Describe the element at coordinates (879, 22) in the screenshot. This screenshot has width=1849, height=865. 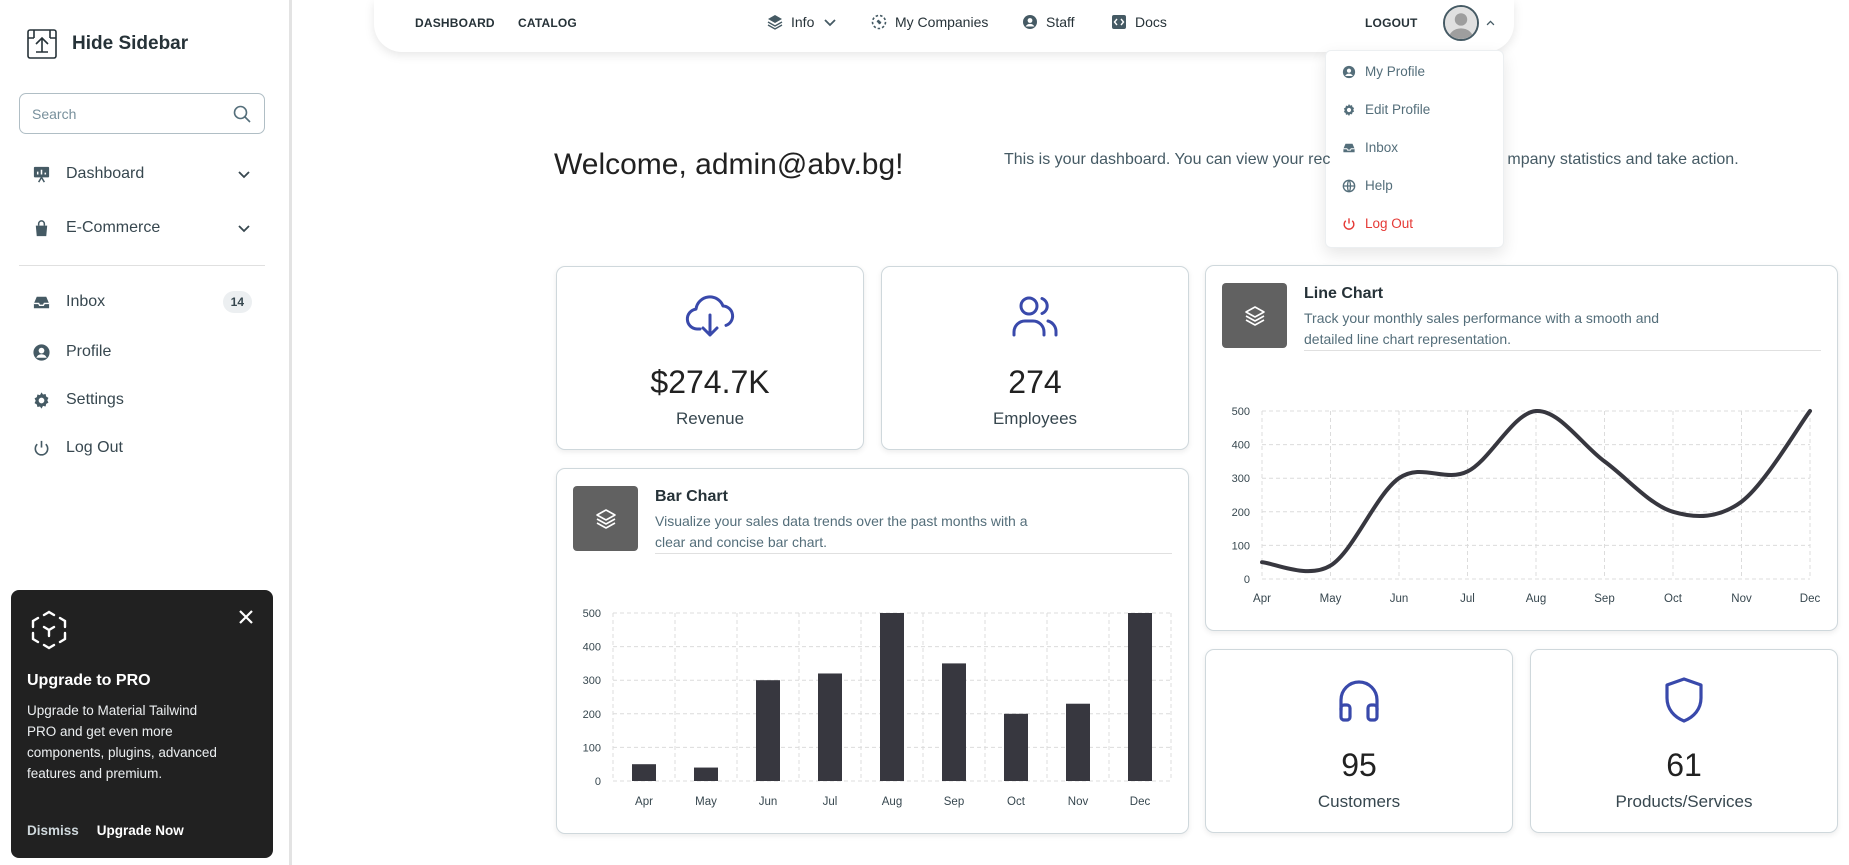
I see `dashed-circle-icon` at that location.